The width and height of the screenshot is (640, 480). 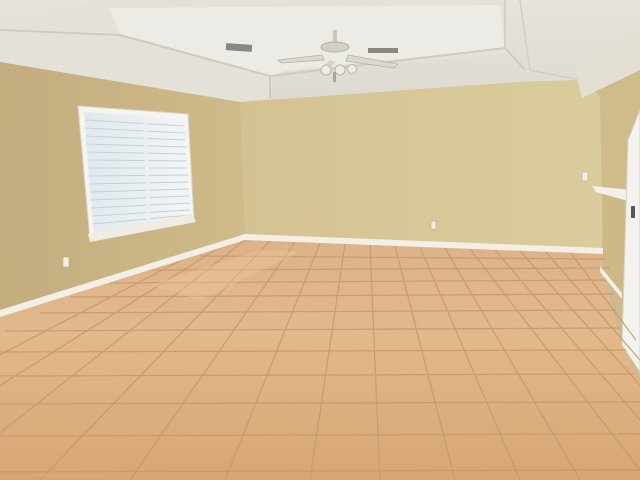 I want to click on window-blinds-icon, so click(x=136, y=173).